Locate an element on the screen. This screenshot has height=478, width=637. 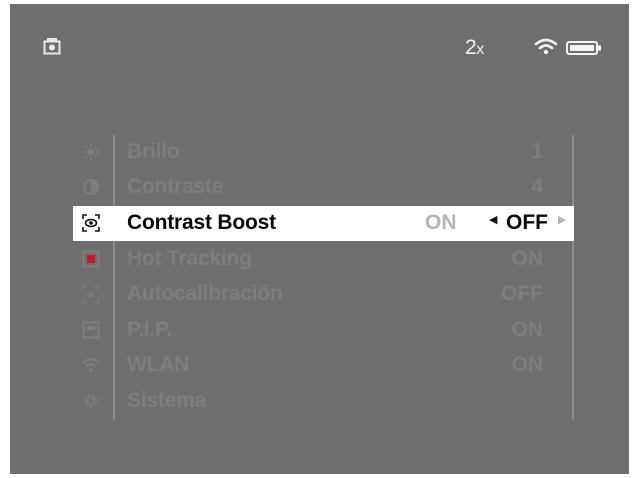
menu-item-label: Hot Tracking is located at coordinates (189, 258).